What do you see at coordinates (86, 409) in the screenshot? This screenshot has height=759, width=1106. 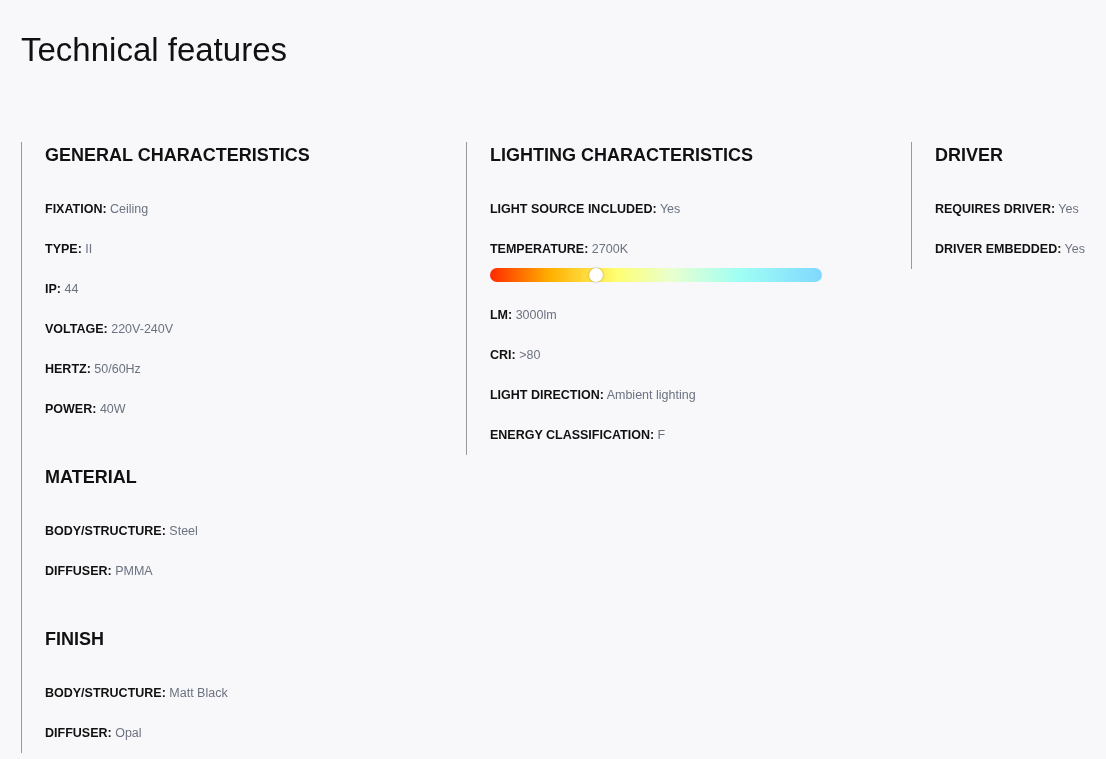 I see `spec-line: POWER: 40W` at bounding box center [86, 409].